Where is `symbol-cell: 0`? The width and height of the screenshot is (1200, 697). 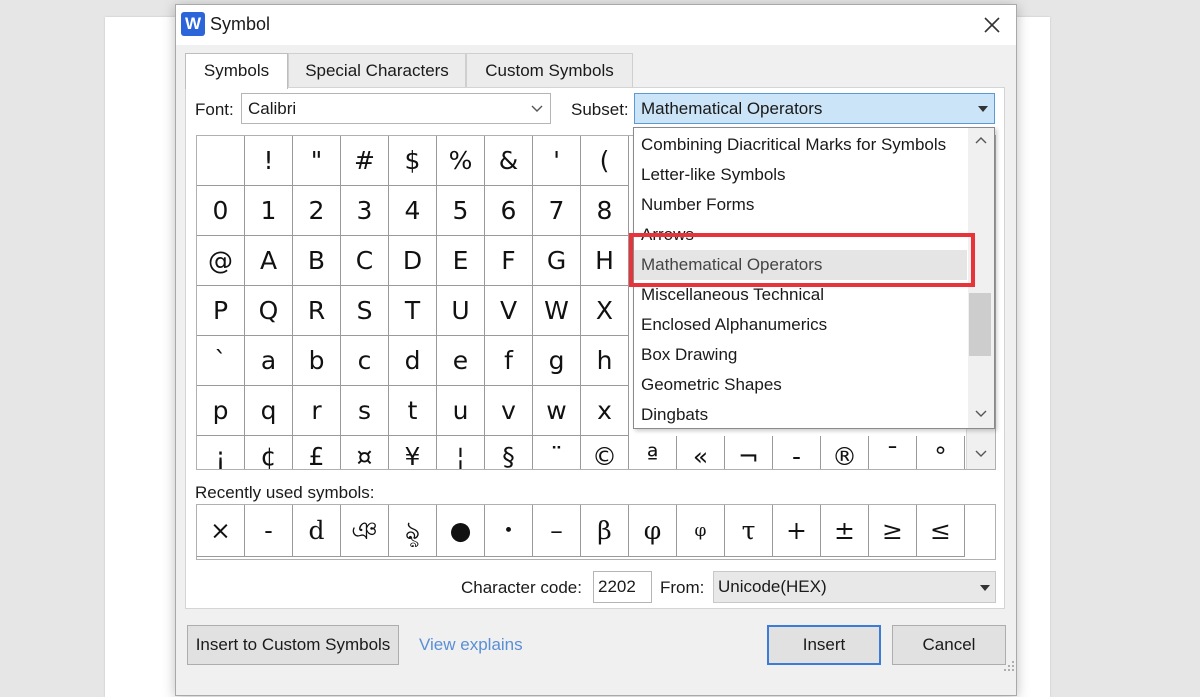 symbol-cell: 0 is located at coordinates (221, 211).